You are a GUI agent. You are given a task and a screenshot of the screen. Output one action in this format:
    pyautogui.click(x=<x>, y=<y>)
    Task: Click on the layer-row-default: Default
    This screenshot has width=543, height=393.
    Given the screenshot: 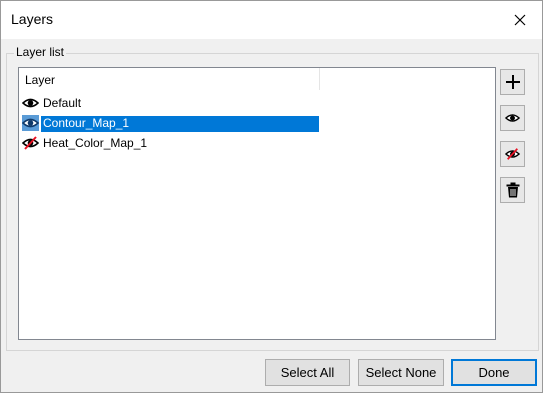 What is the action you would take?
    pyautogui.click(x=170, y=103)
    